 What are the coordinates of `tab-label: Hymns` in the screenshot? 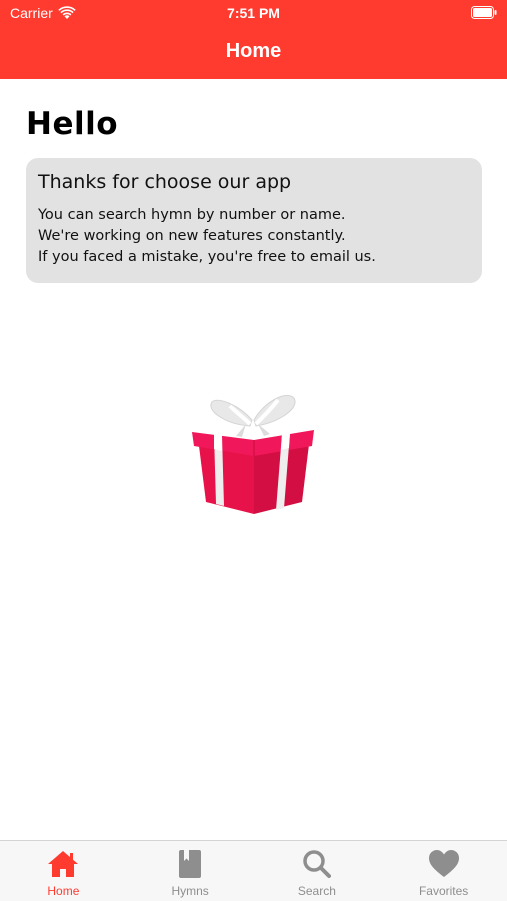 It's located at (190, 891).